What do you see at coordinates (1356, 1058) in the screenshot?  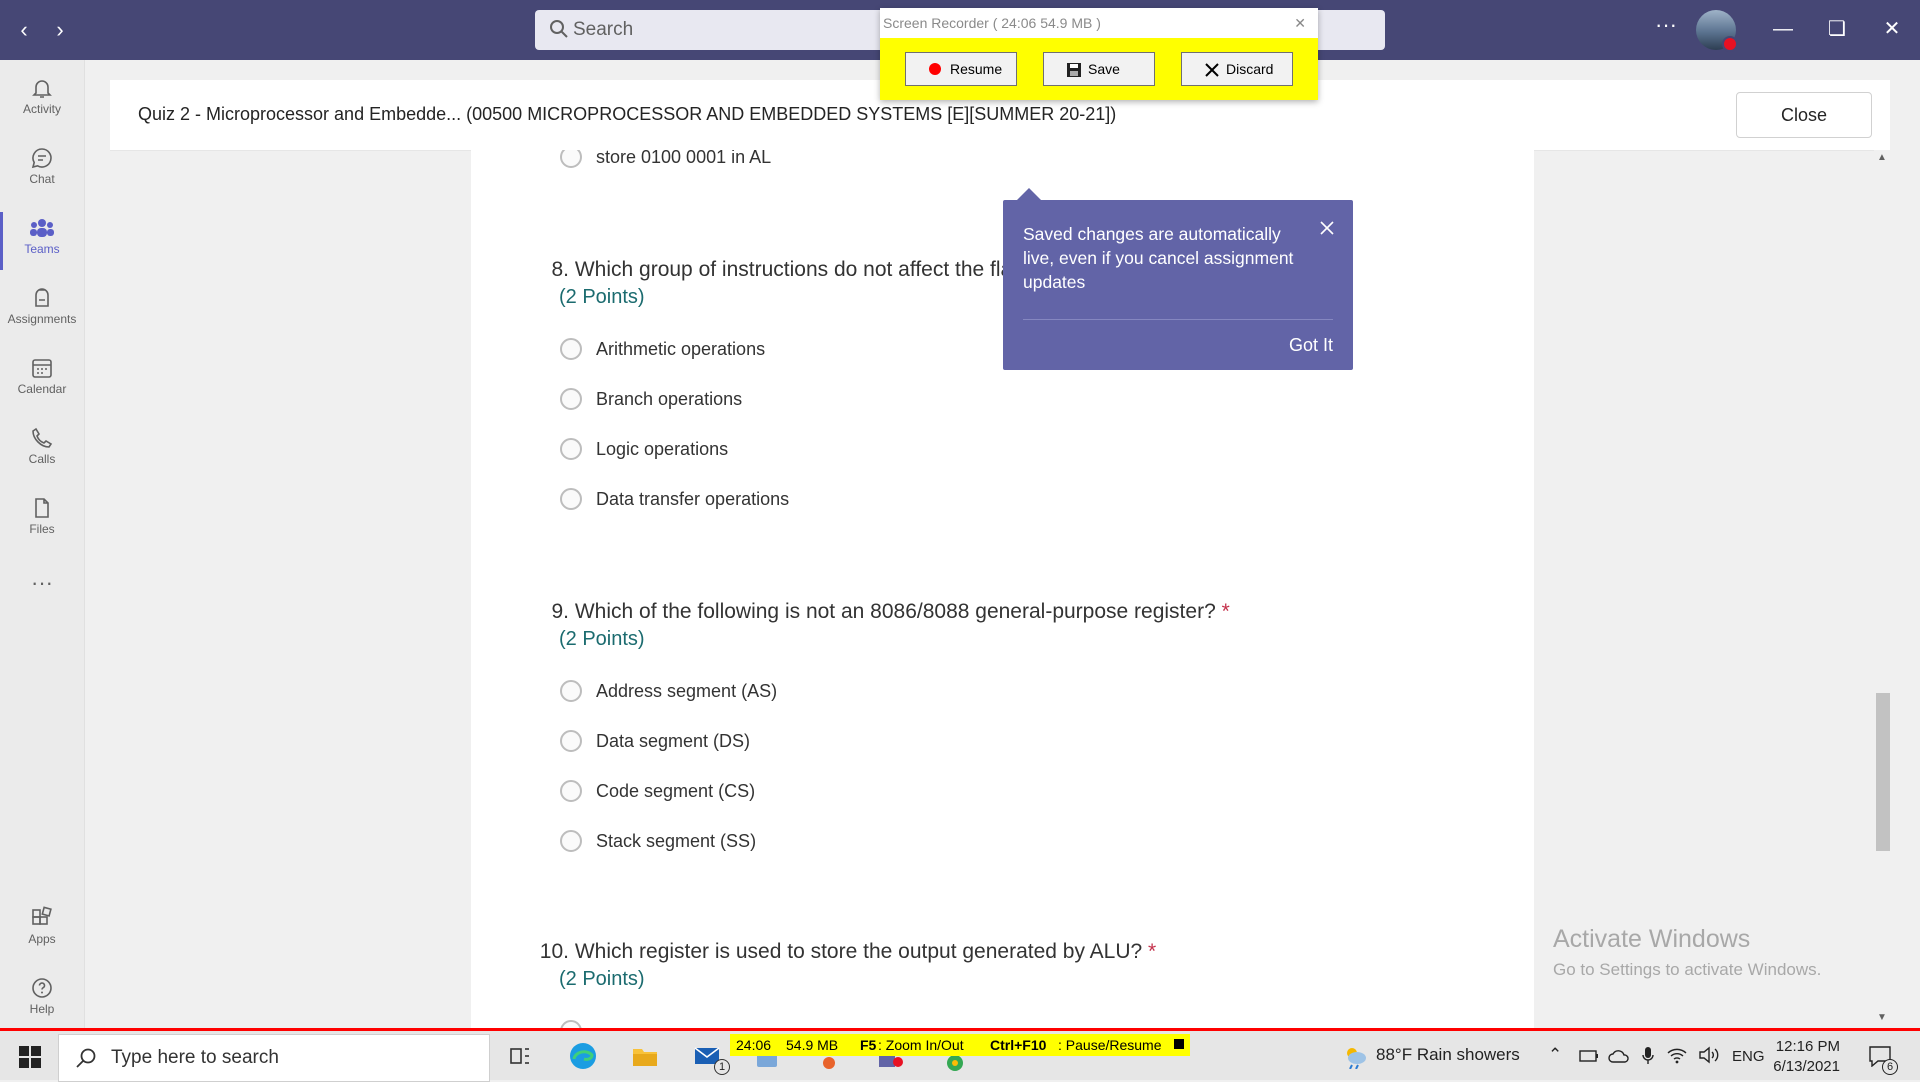 I see `weather-icon` at bounding box center [1356, 1058].